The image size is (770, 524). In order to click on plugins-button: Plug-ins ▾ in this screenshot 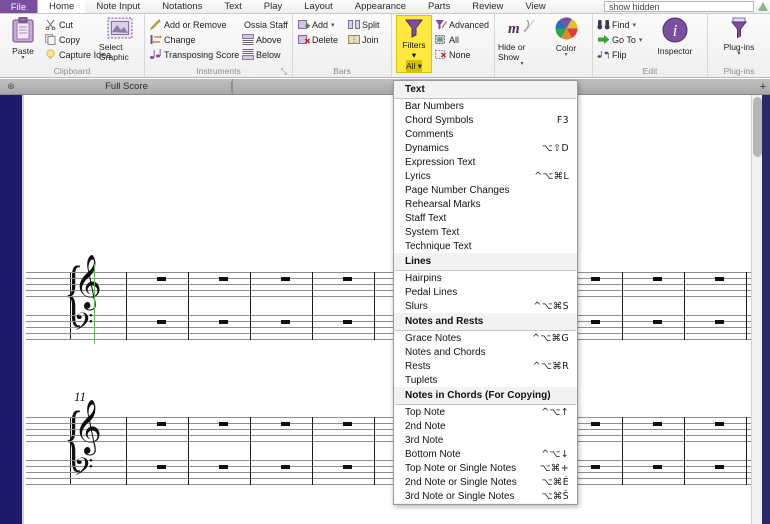, I will do `click(739, 36)`.